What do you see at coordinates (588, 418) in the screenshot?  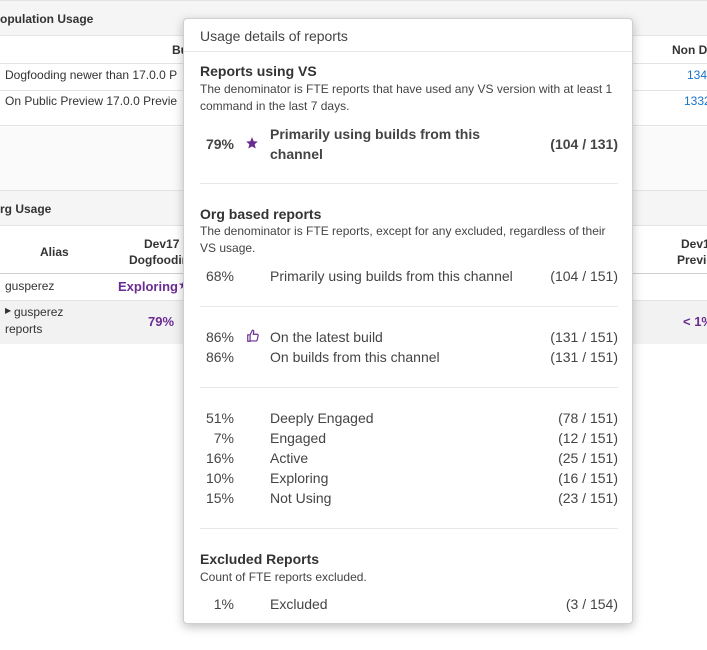 I see `engagement-count: (78 / 151)` at bounding box center [588, 418].